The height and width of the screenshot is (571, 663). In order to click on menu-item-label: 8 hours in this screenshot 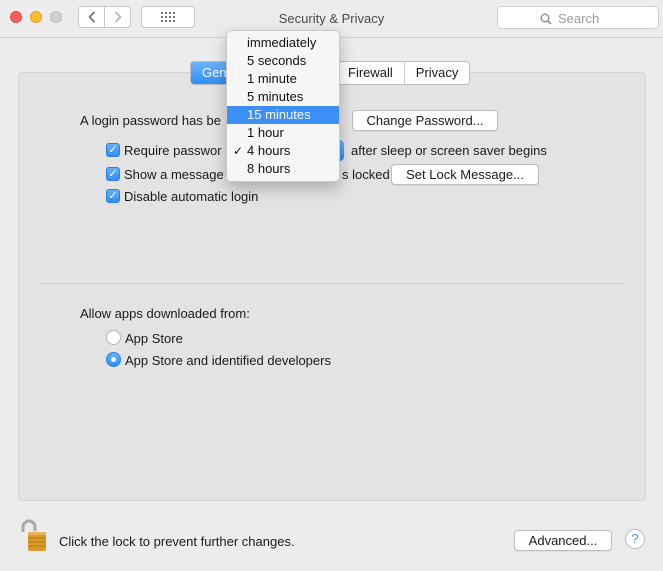, I will do `click(269, 168)`.